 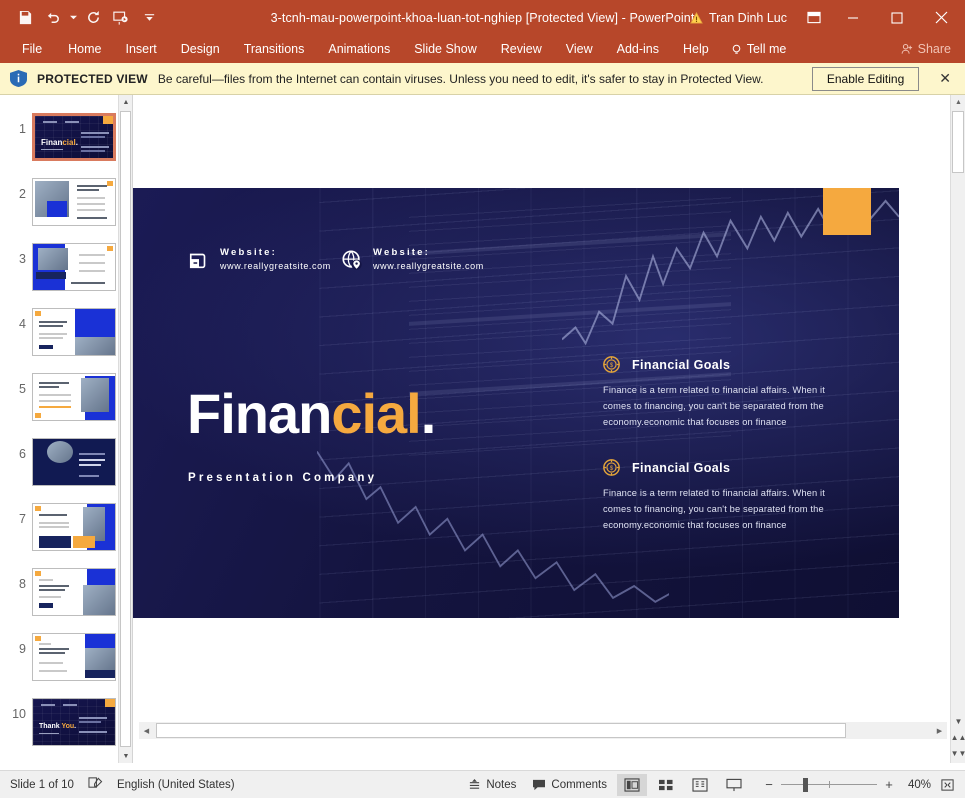 What do you see at coordinates (943, 78) in the screenshot?
I see `close-protected-view-icon: ✕` at bounding box center [943, 78].